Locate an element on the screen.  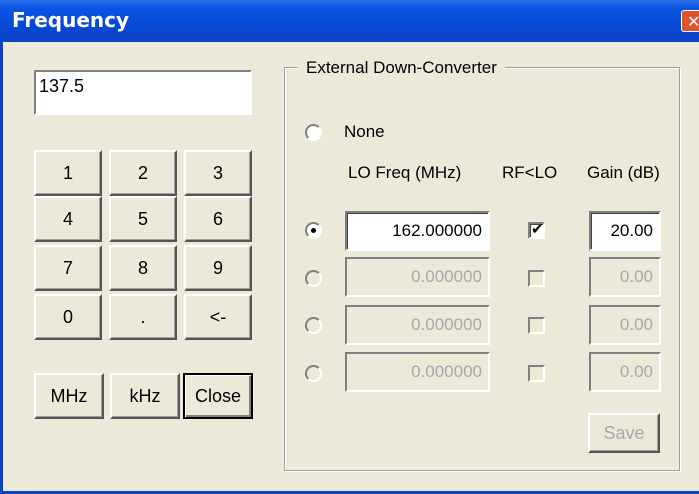
frequency-input: 137.5 is located at coordinates (143, 92).